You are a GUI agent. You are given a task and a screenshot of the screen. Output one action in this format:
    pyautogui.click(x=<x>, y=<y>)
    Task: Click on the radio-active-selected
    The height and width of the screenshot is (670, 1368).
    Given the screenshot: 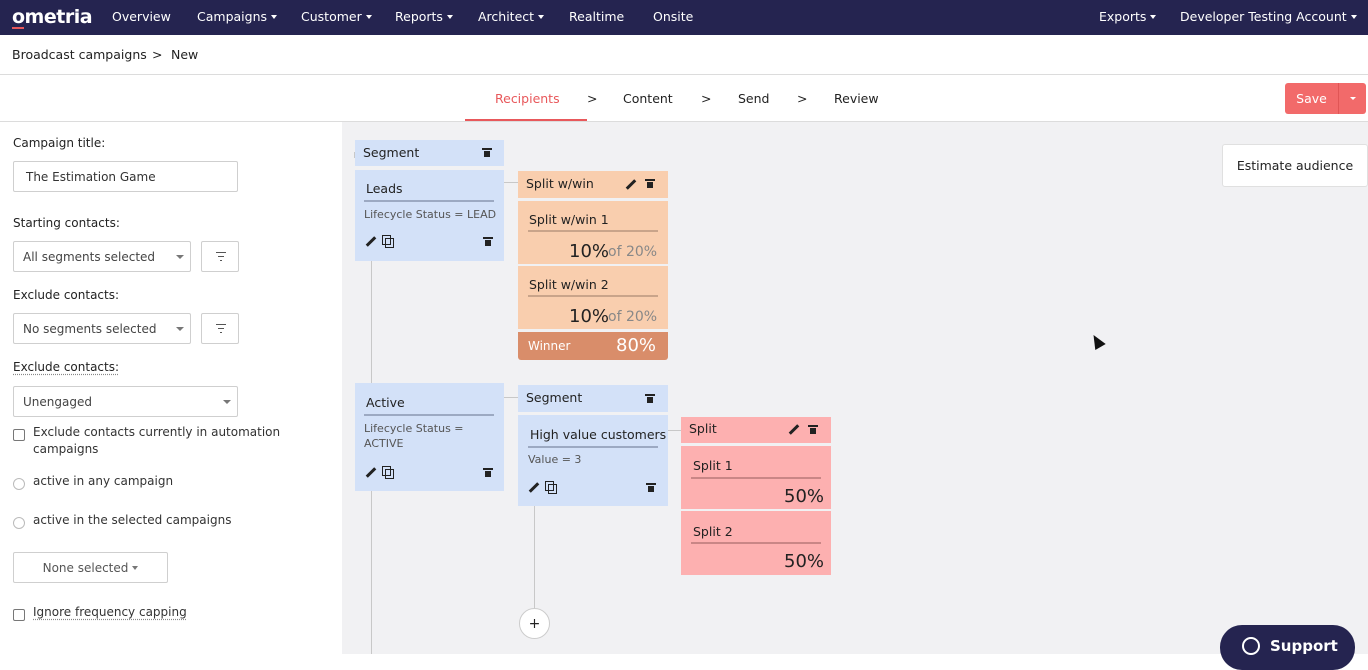 What is the action you would take?
    pyautogui.click(x=19, y=523)
    